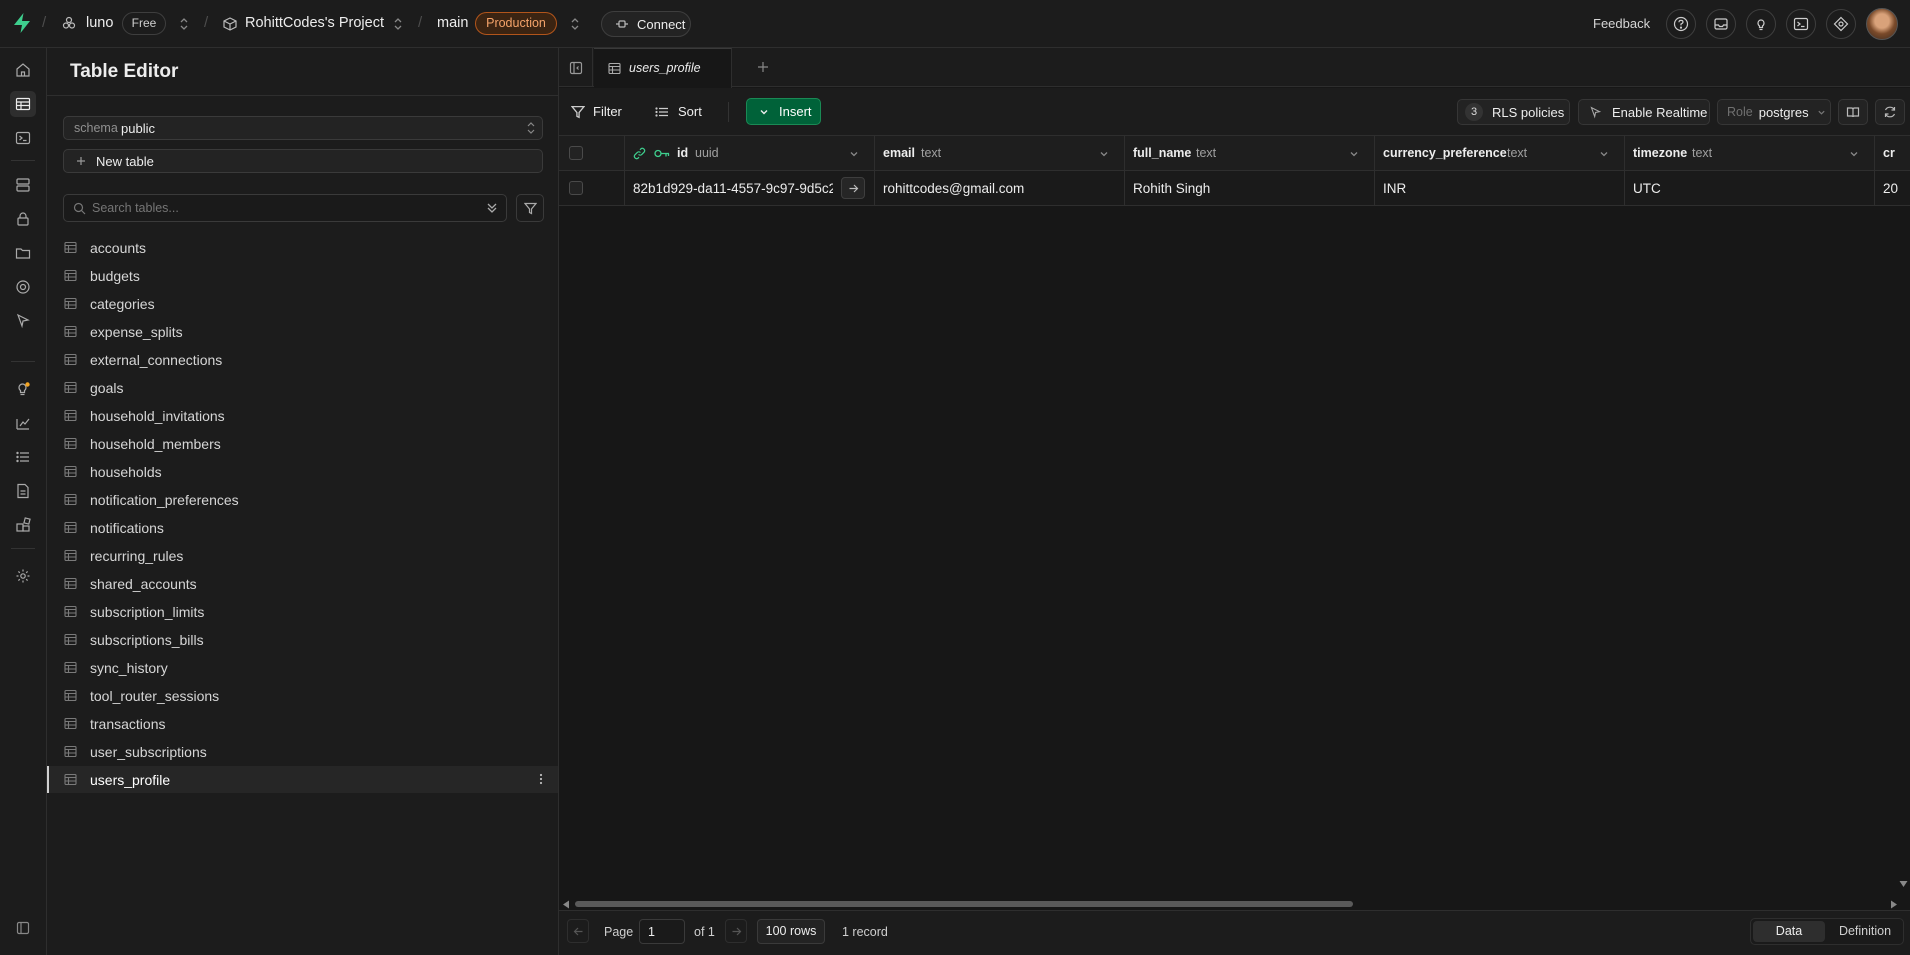  I want to click on sidebar-table-item: households, so click(302, 471).